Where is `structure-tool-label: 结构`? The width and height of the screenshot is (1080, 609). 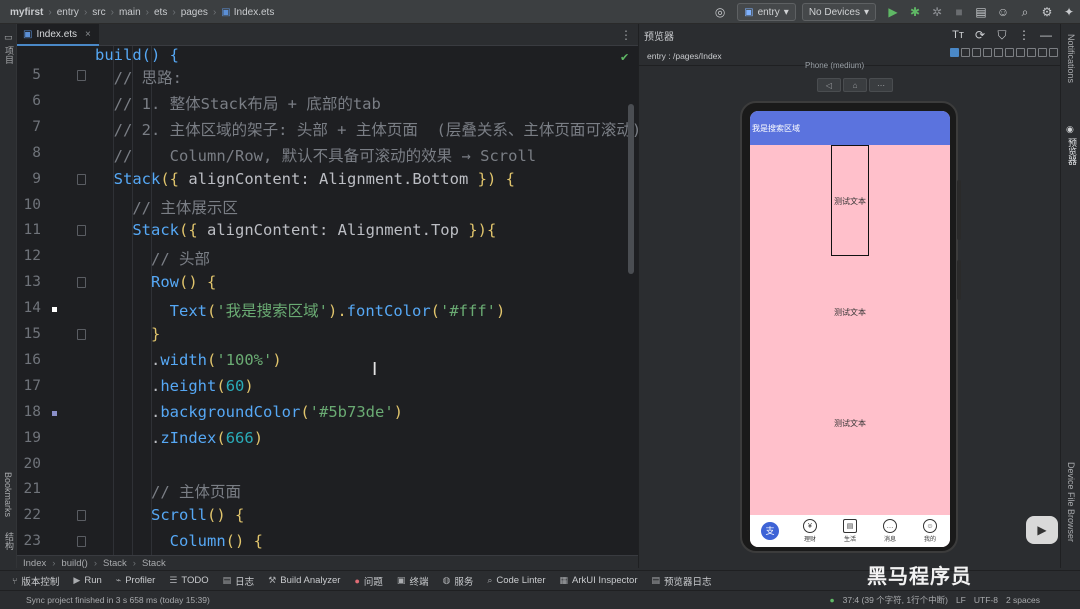
structure-tool-label: 结构 is located at coordinates (9, 541).